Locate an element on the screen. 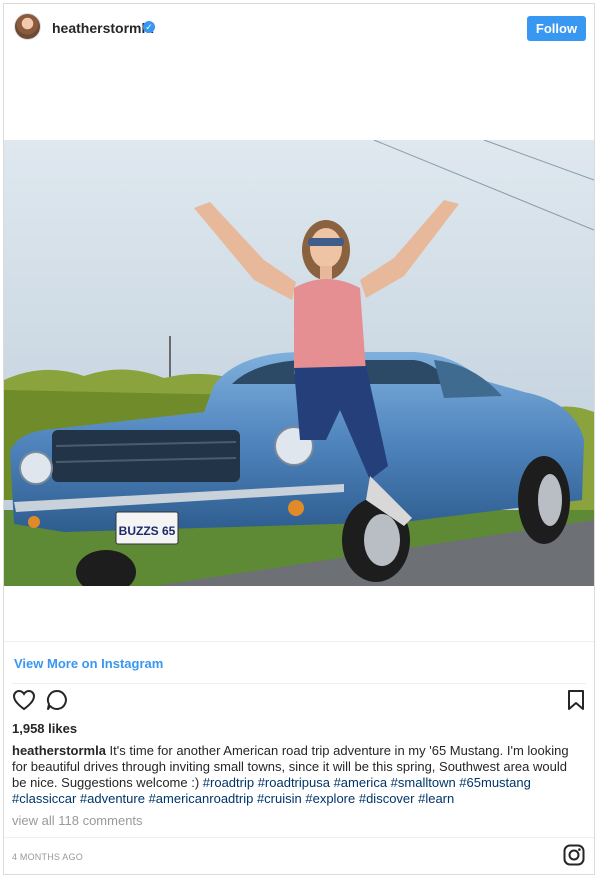  post-header: heatherstormla ✓ Follow is located at coordinates (299, 27).